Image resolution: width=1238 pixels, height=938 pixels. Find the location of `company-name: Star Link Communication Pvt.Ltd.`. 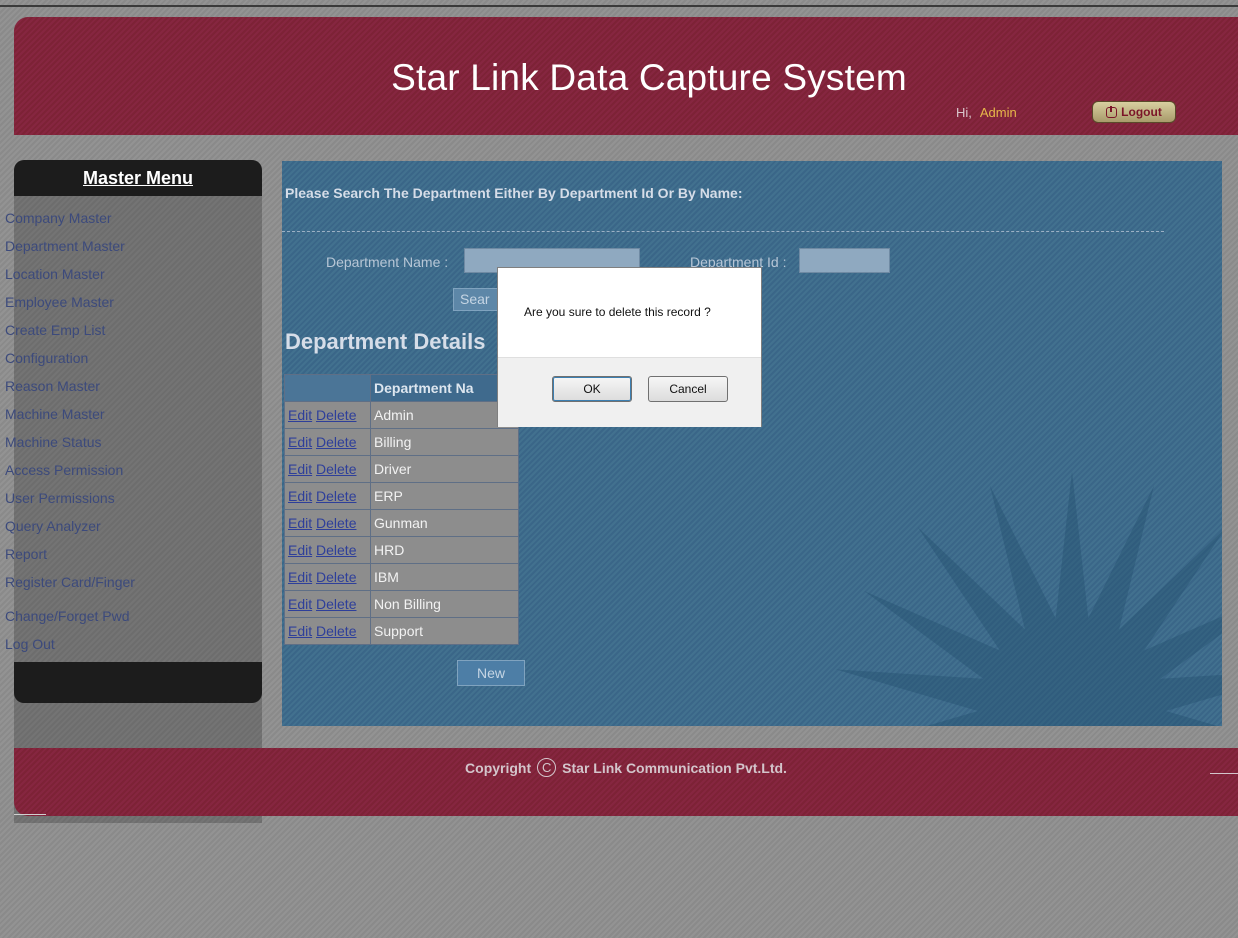

company-name: Star Link Communication Pvt.Ltd. is located at coordinates (674, 767).